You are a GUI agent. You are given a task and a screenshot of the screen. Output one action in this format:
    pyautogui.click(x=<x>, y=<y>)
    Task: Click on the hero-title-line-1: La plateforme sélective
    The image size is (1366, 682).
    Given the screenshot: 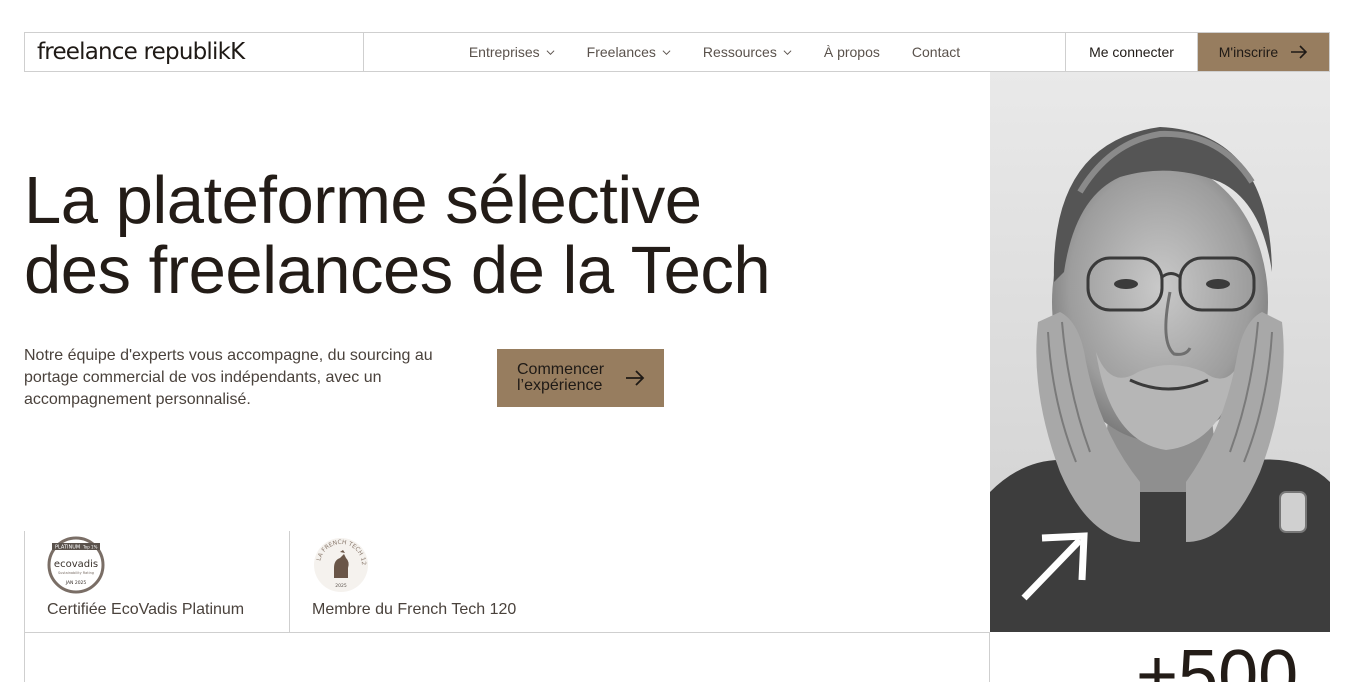 What is the action you would take?
    pyautogui.click(x=363, y=200)
    